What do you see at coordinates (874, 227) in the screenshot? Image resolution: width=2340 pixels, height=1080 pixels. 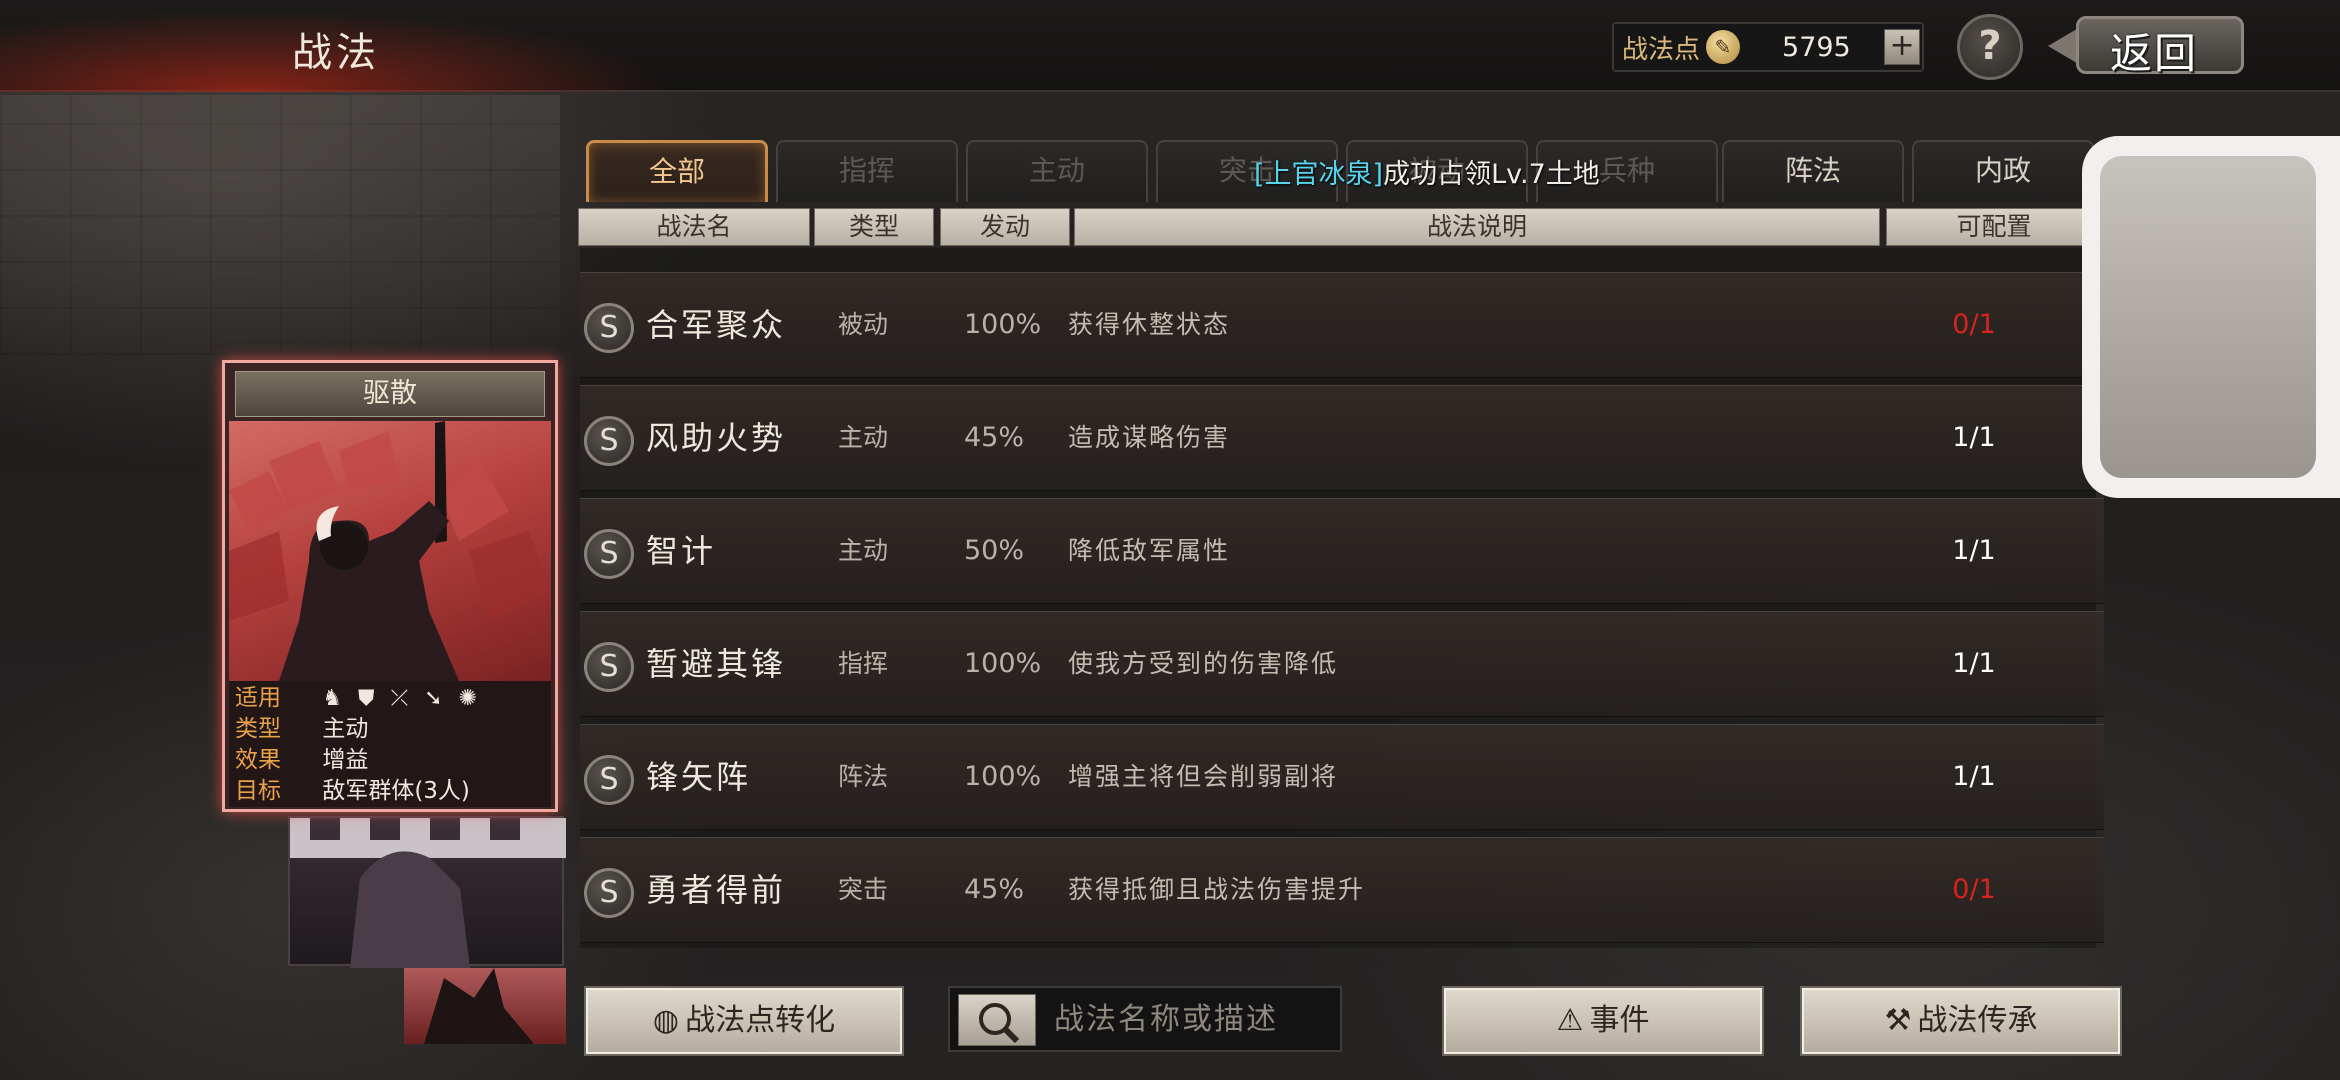 I see `header-type: 类型` at bounding box center [874, 227].